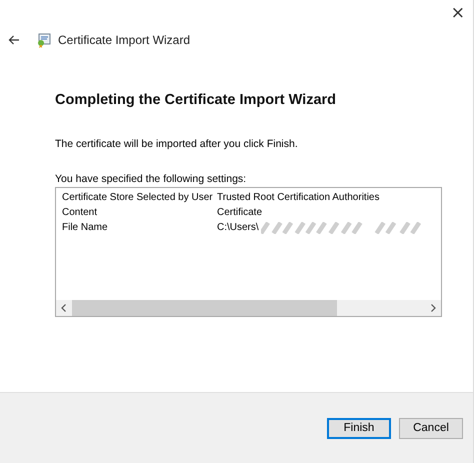 The image size is (474, 463). What do you see at coordinates (196, 100) in the screenshot?
I see `page-heading: Completing the Certificate Import Wizard` at bounding box center [196, 100].